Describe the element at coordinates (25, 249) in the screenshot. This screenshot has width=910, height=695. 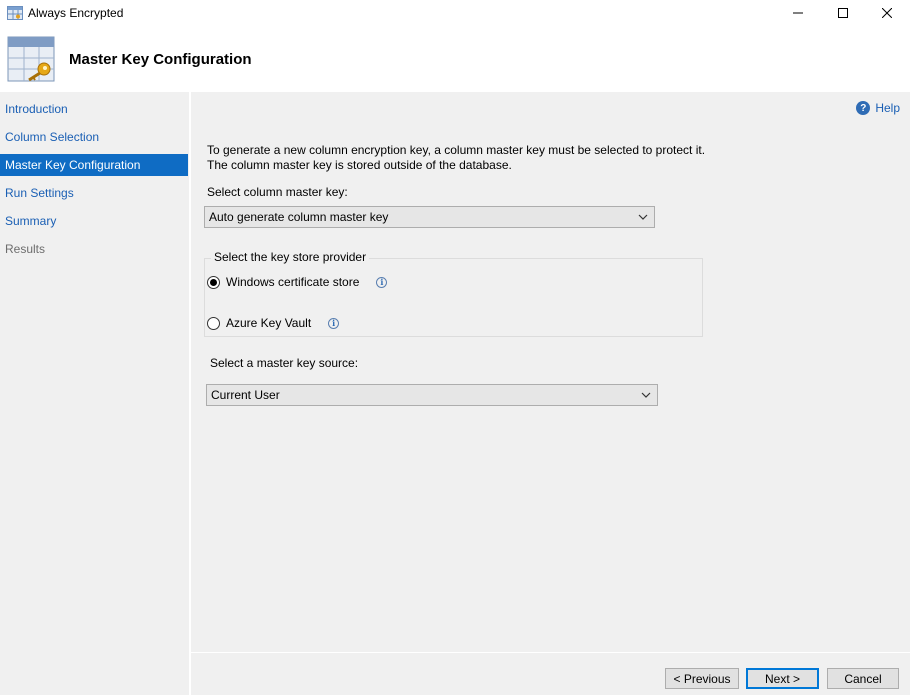
I see `nav-item-results: Results` at that location.